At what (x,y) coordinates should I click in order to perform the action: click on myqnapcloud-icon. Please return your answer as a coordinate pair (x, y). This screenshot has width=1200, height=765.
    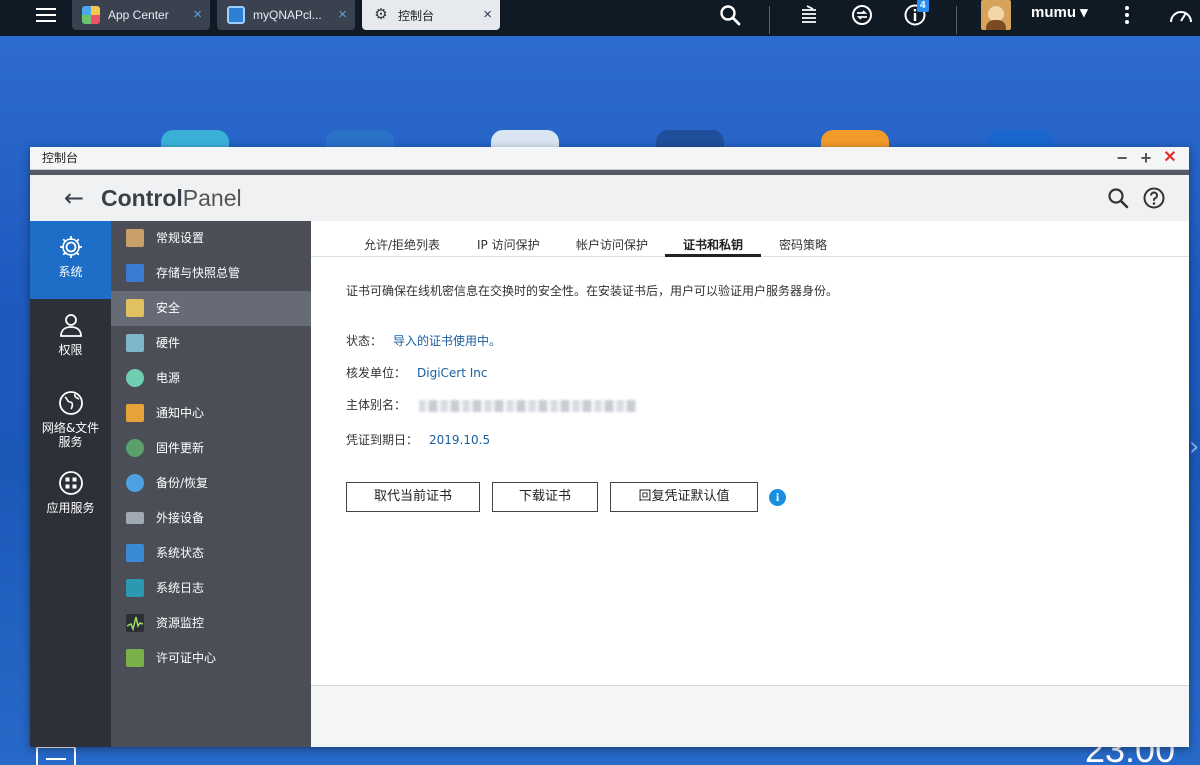
    Looking at the image, I should click on (236, 15).